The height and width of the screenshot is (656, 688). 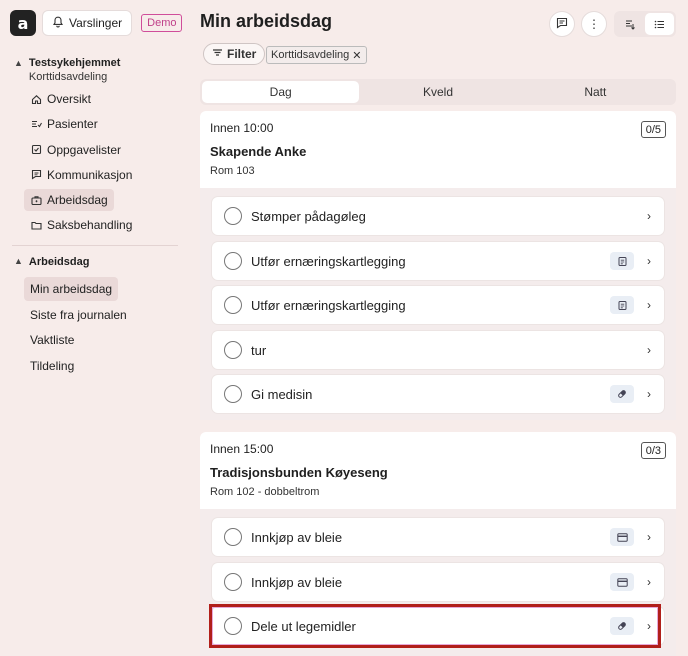 I want to click on filter-chip: Korttidsavdeling ✕, so click(x=316, y=55).